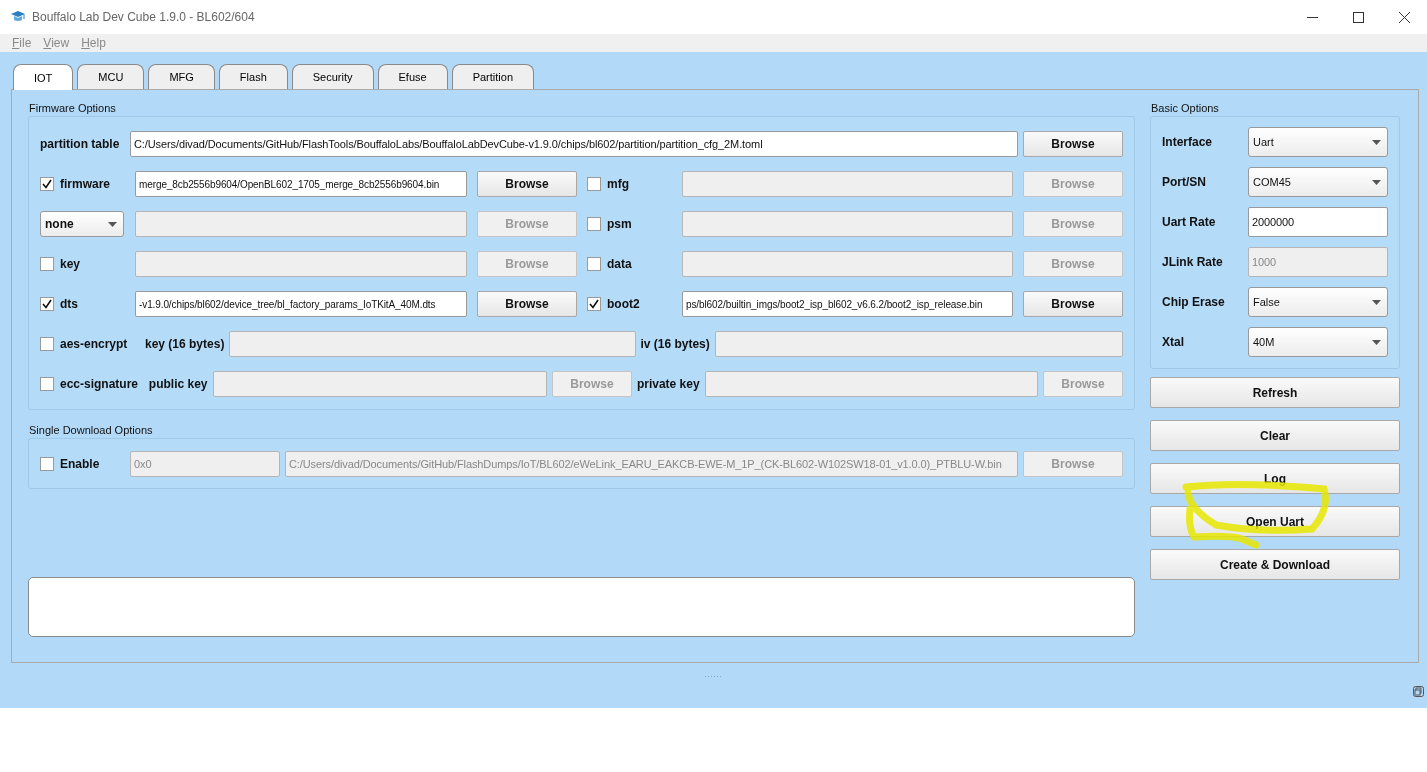 This screenshot has height=772, width=1427. Describe the element at coordinates (618, 184) in the screenshot. I see `option-label: mfg` at that location.